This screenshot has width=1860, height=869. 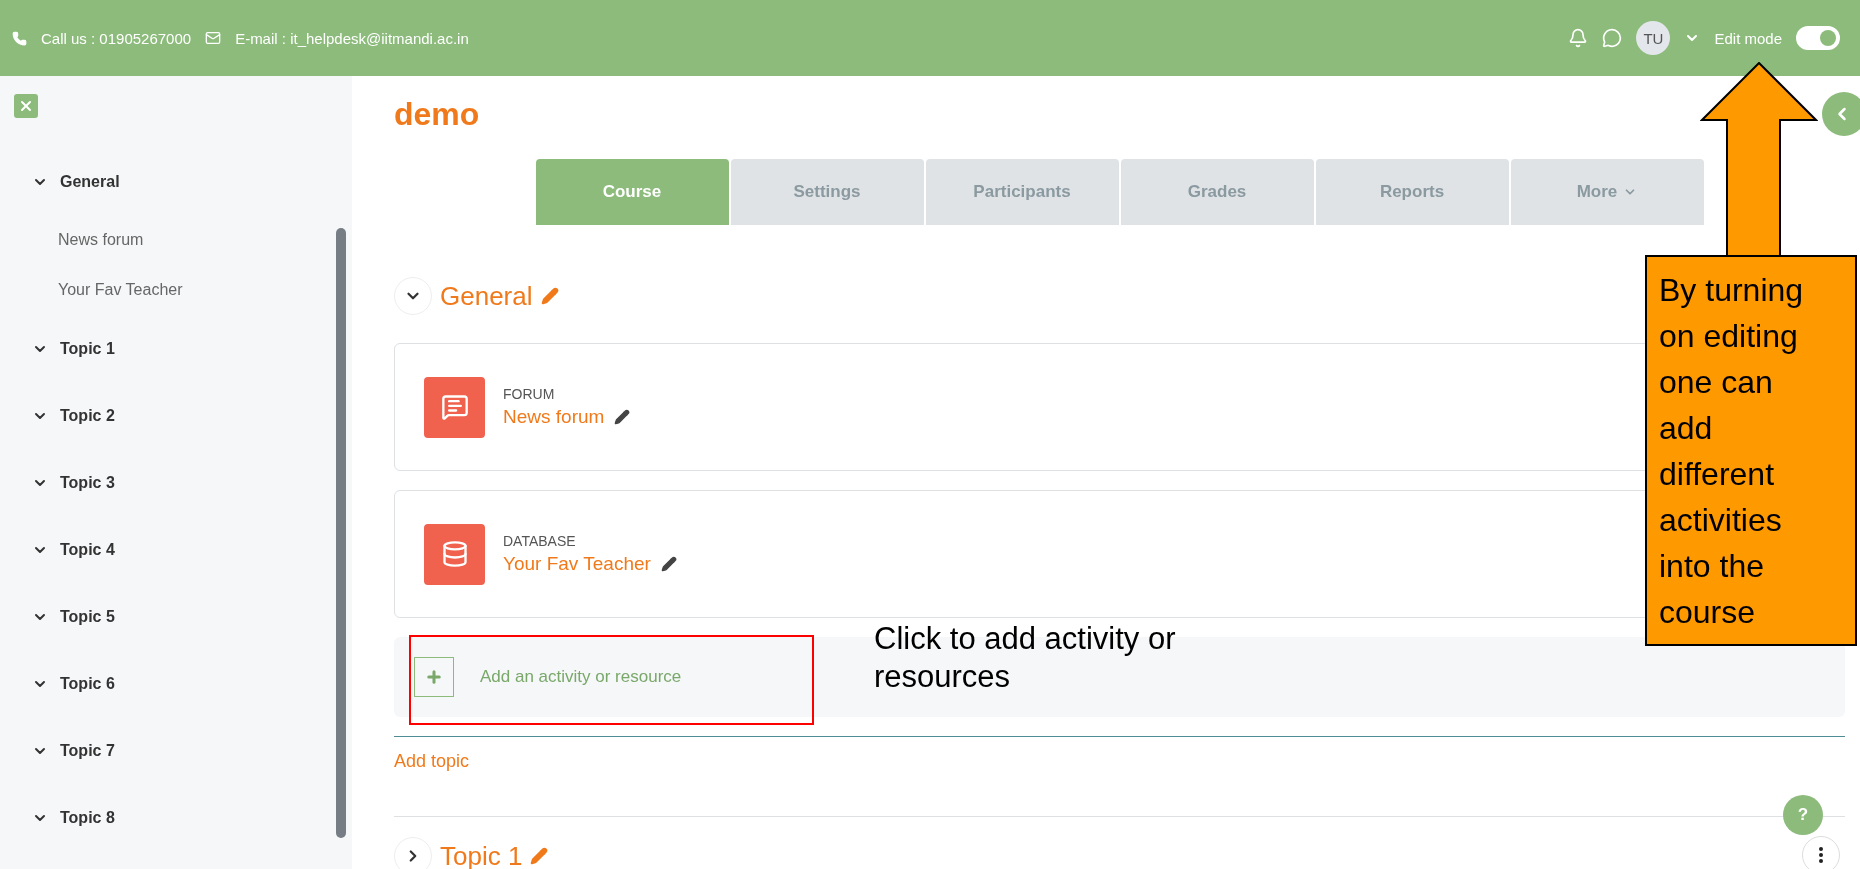 I want to click on add-activity-button: Add an activity or resource, so click(x=548, y=677).